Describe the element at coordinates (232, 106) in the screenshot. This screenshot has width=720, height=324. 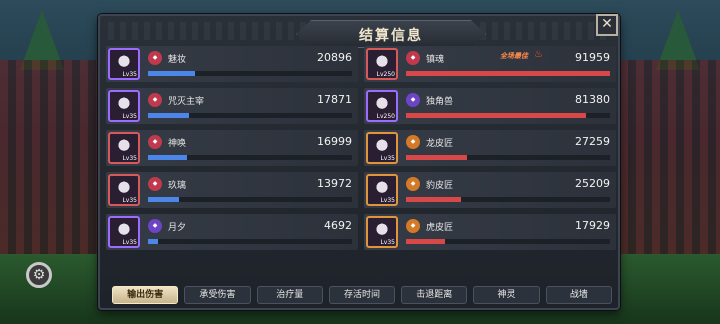
I see `ally-row: Lv35 ◆ 咒灭主宰 17871` at that location.